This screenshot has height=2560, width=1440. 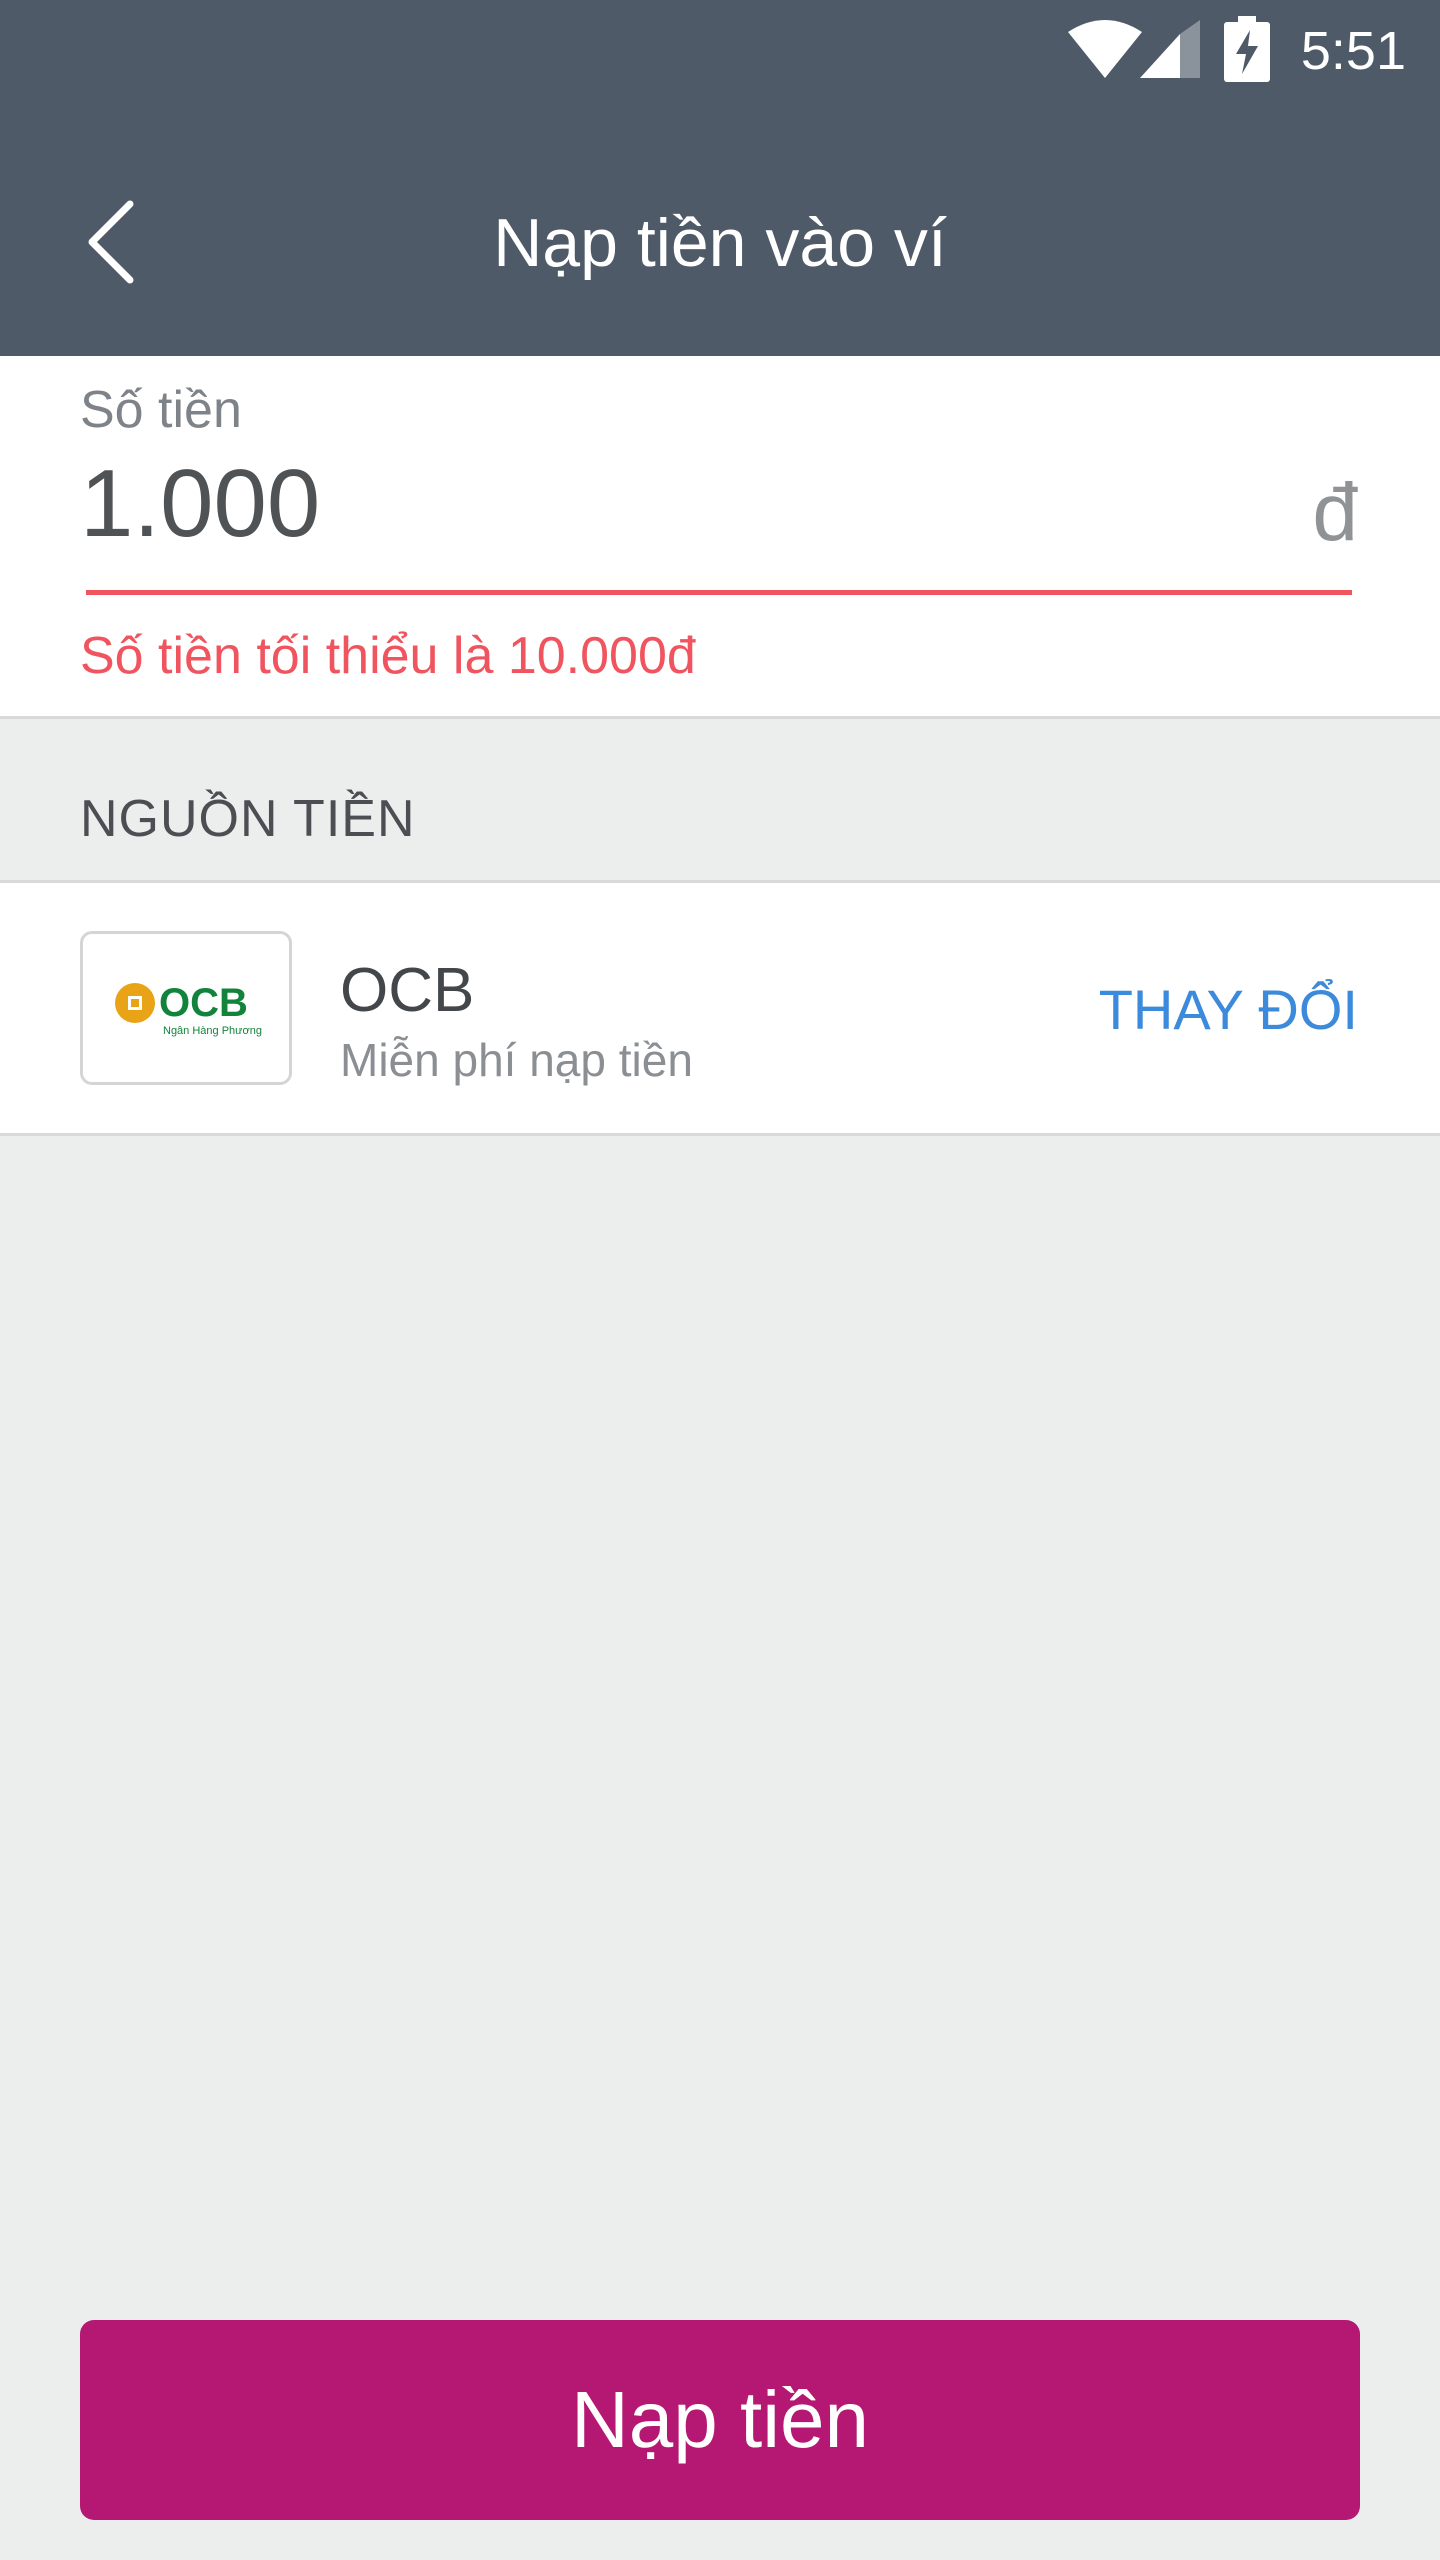 I want to click on logo-tagline: Ngân Hàng Phương Đông, so click(x=214, y=1031).